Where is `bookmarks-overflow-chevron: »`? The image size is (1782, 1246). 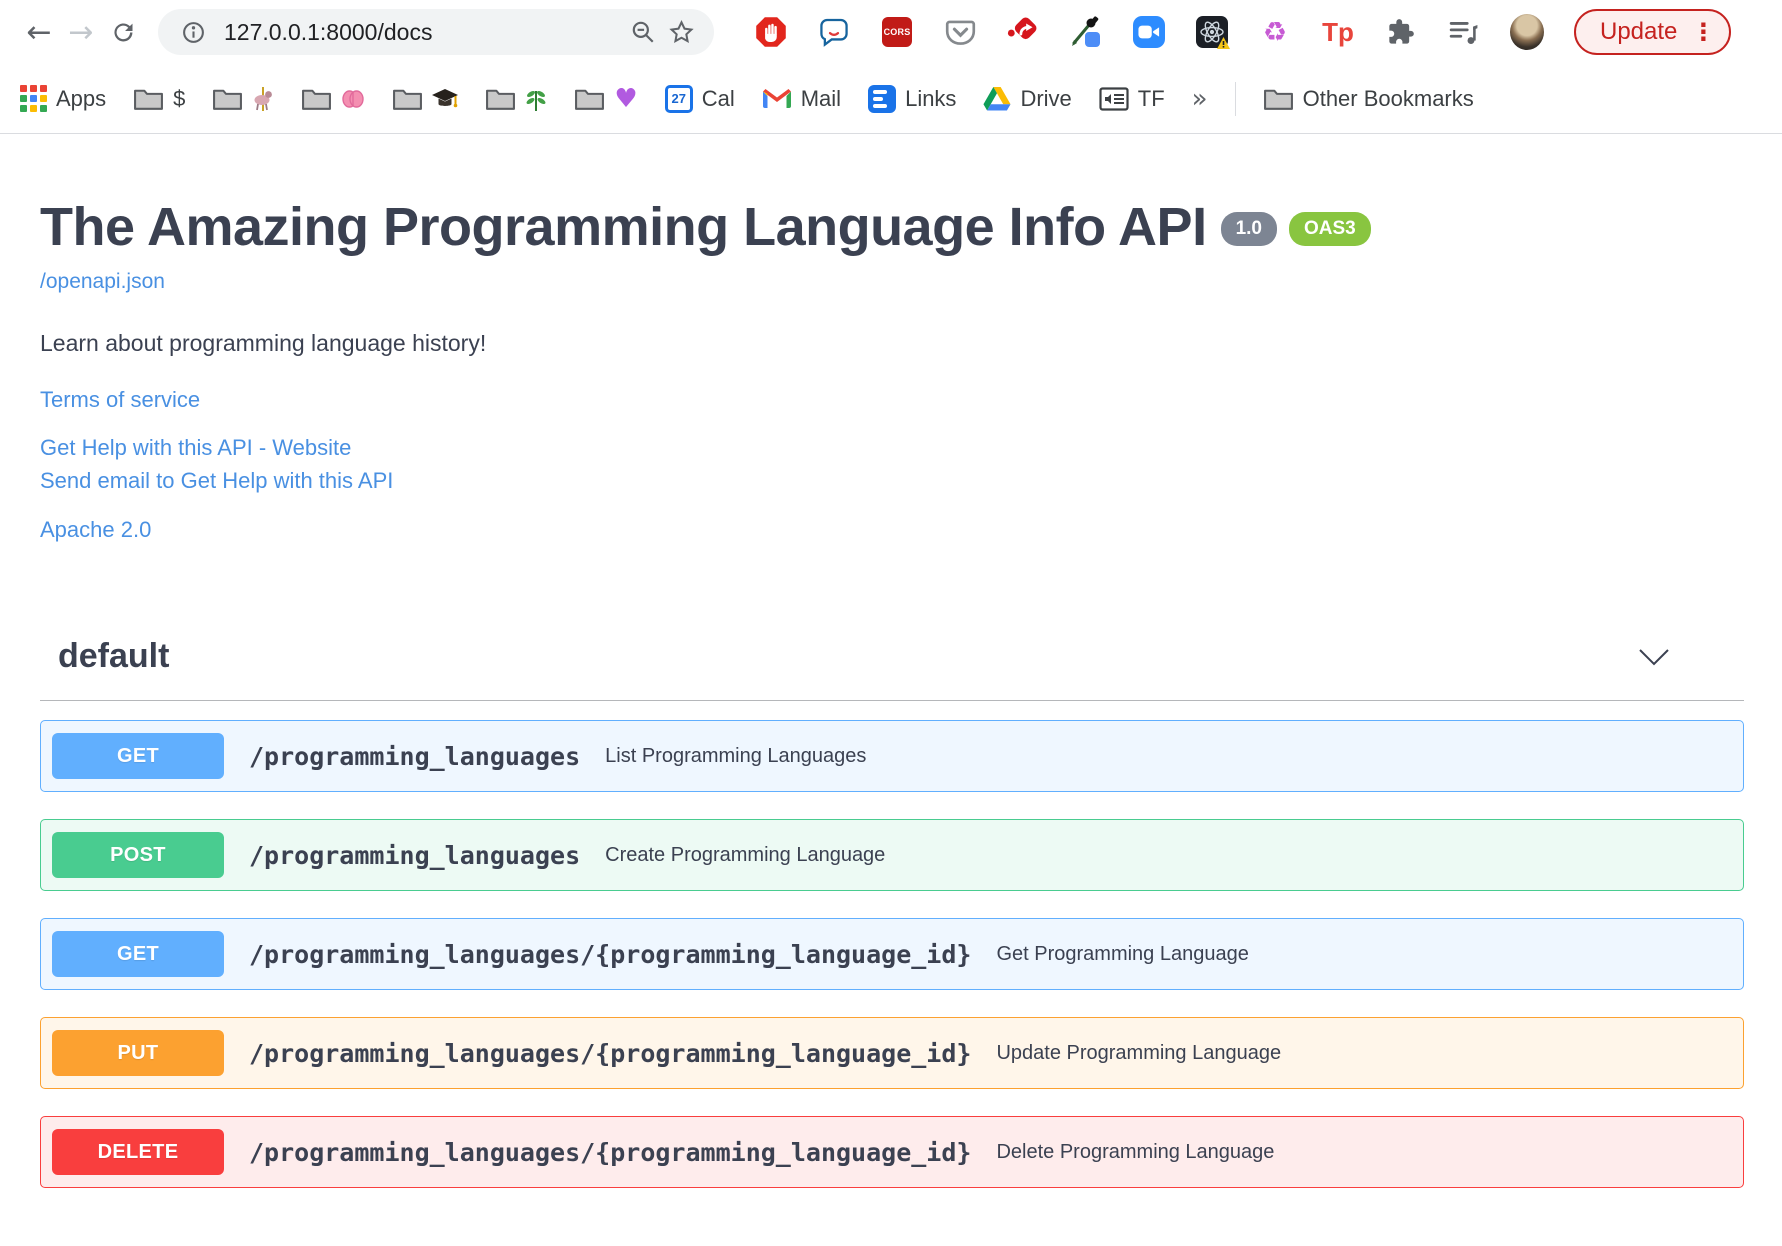 bookmarks-overflow-chevron: » is located at coordinates (1200, 99).